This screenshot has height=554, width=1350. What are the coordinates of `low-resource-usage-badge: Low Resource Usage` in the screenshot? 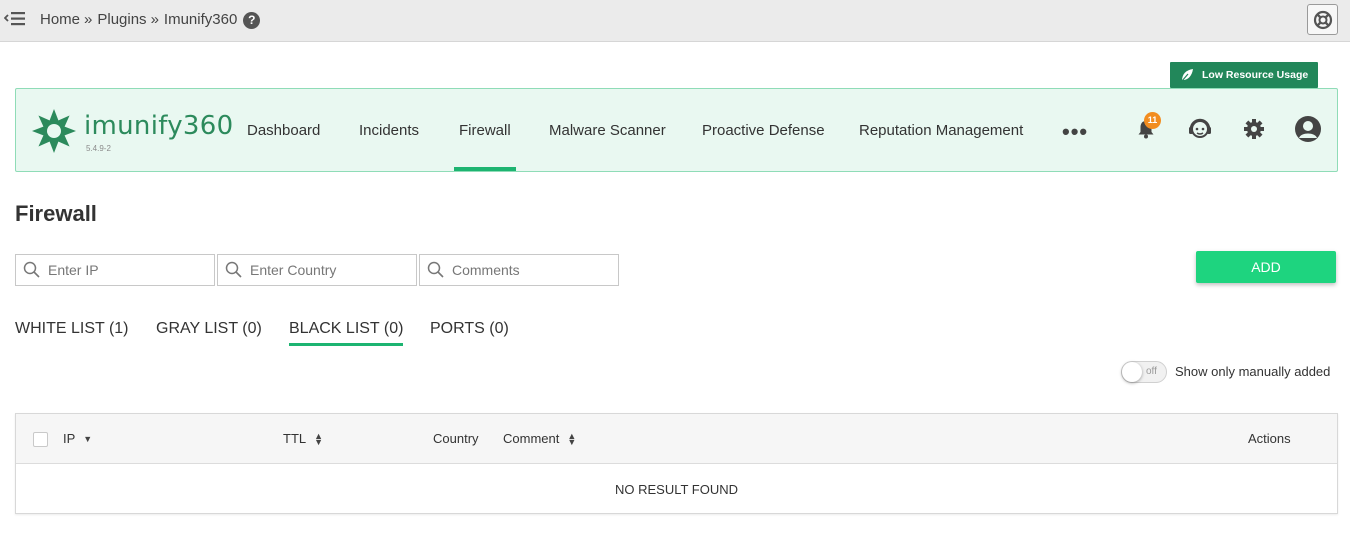 It's located at (1244, 75).